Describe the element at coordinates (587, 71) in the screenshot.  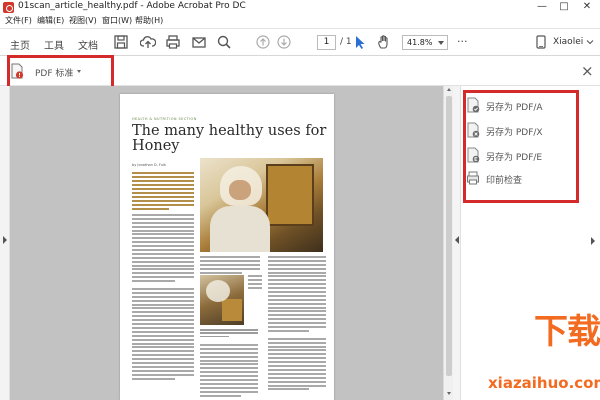
I see `close-standard-bar-button: ×` at that location.